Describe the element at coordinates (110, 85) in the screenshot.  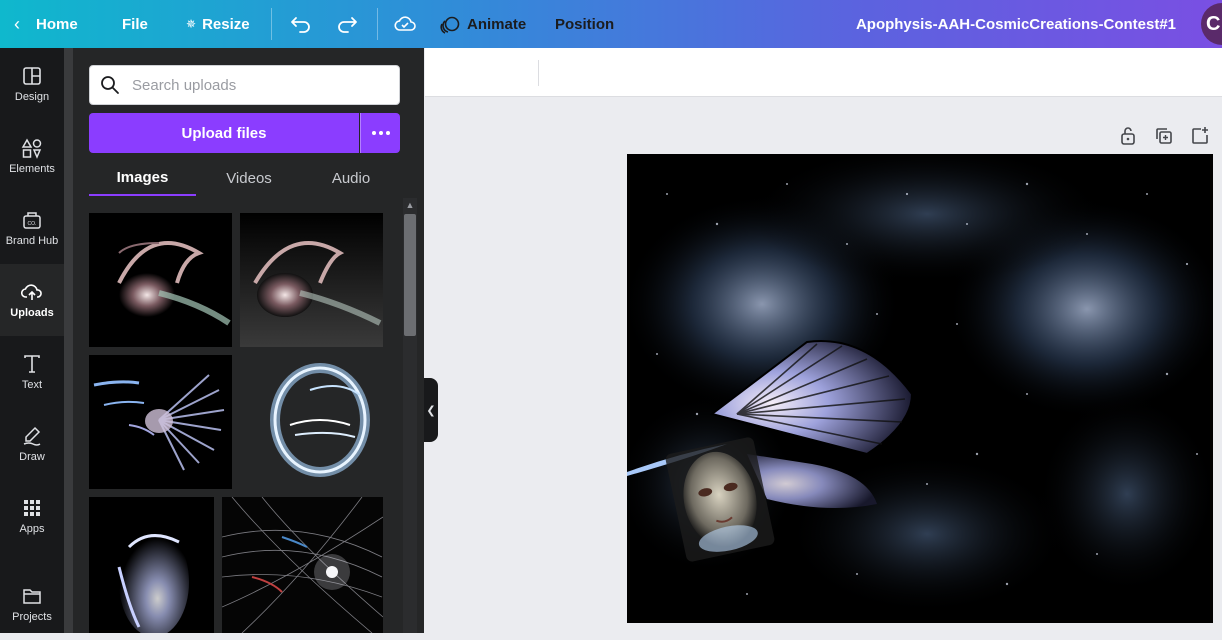
I see `search-icon` at that location.